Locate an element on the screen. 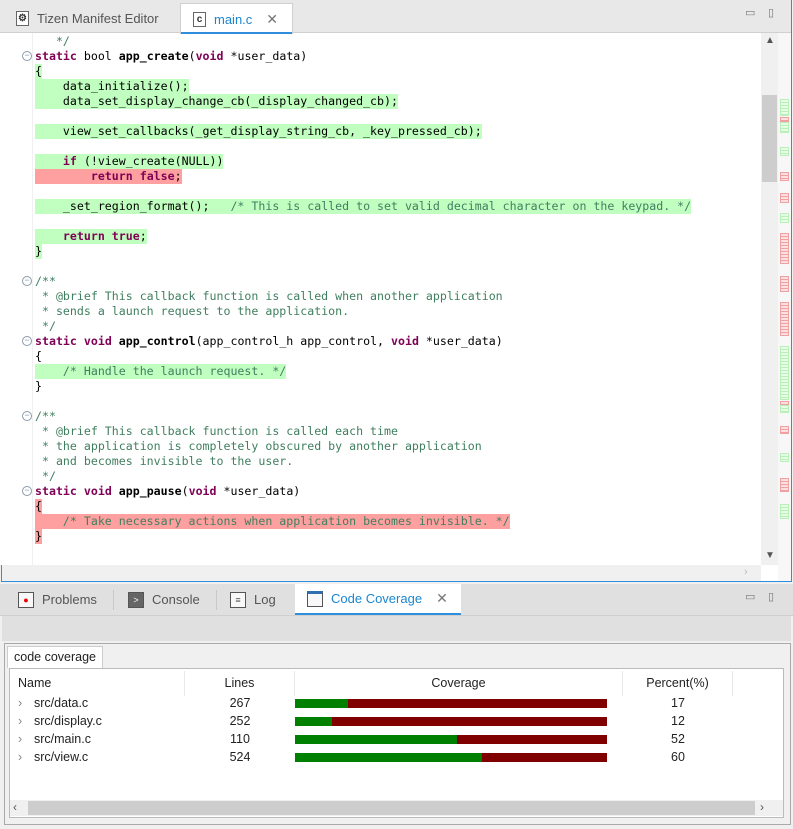  scroll-up-icon: ▲ is located at coordinates (770, 40).